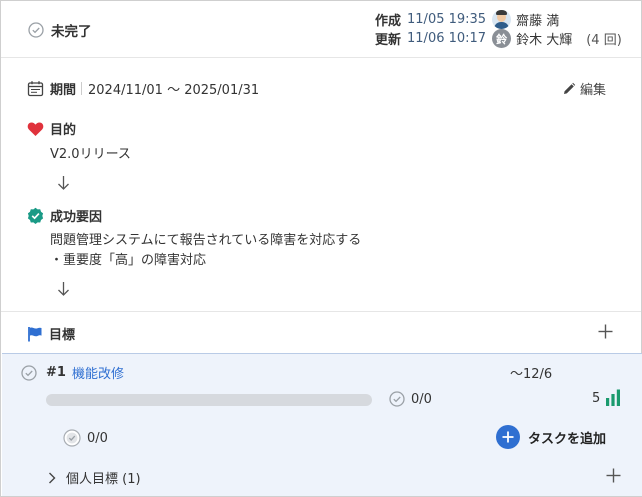  Describe the element at coordinates (63, 130) in the screenshot. I see `purpose-title: 目的` at that location.